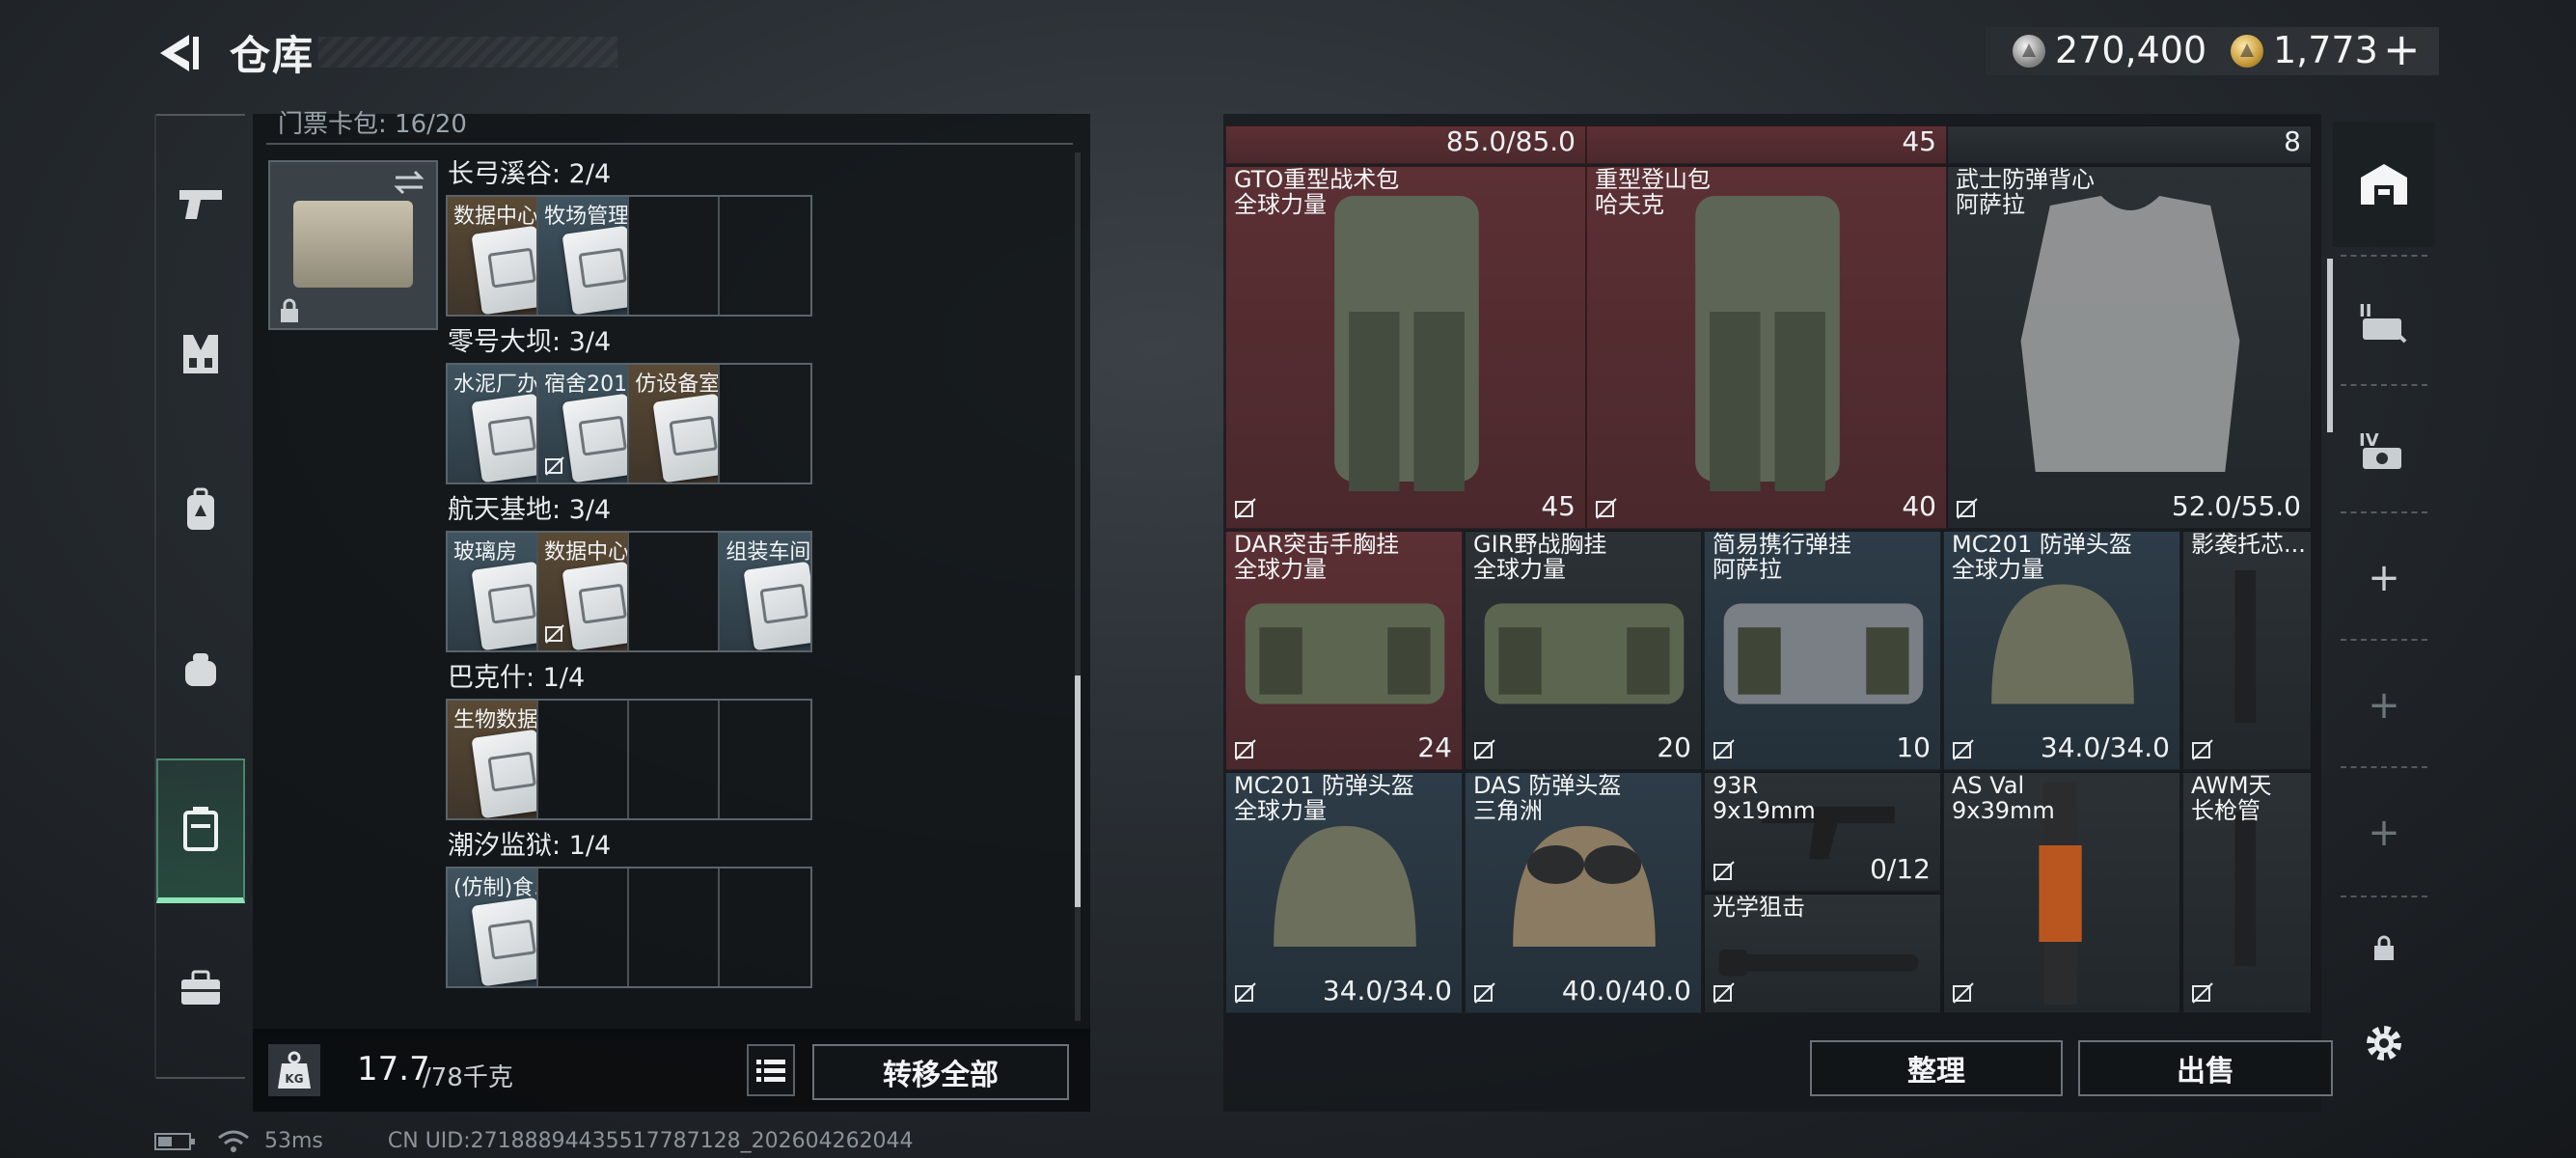  What do you see at coordinates (2402, 49) in the screenshot?
I see `add-currency-button: +` at bounding box center [2402, 49].